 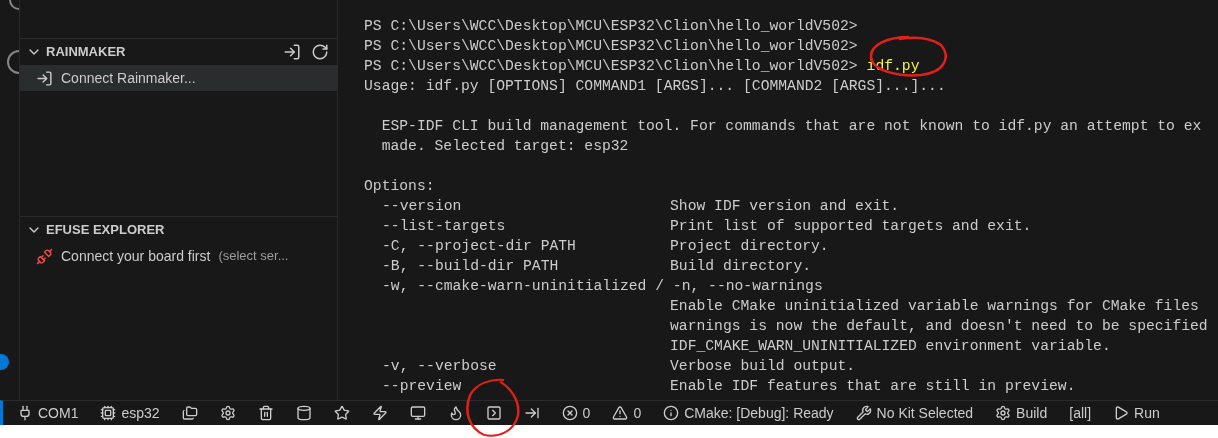 What do you see at coordinates (470, 266) in the screenshot?
I see `option-name: -B, --build-dir PATH` at bounding box center [470, 266].